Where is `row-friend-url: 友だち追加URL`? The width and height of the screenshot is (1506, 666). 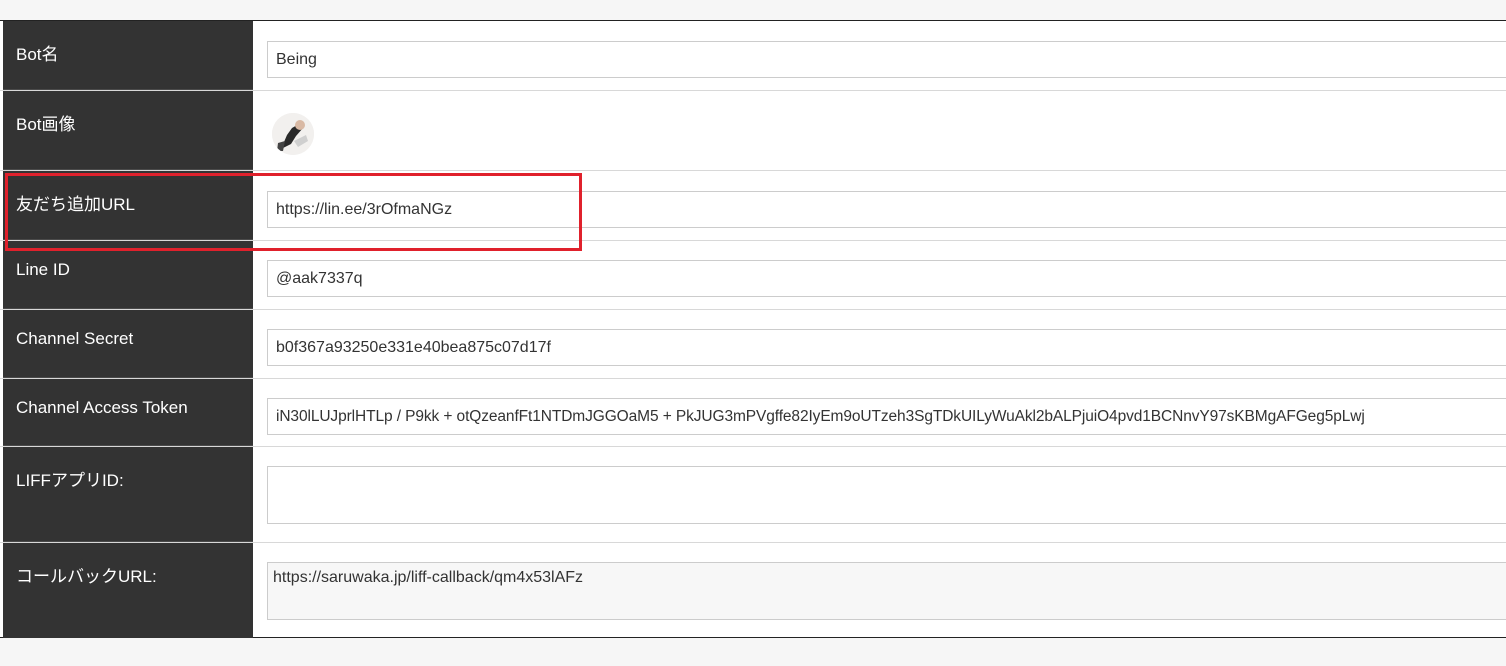 row-friend-url: 友だち追加URL is located at coordinates (753, 206).